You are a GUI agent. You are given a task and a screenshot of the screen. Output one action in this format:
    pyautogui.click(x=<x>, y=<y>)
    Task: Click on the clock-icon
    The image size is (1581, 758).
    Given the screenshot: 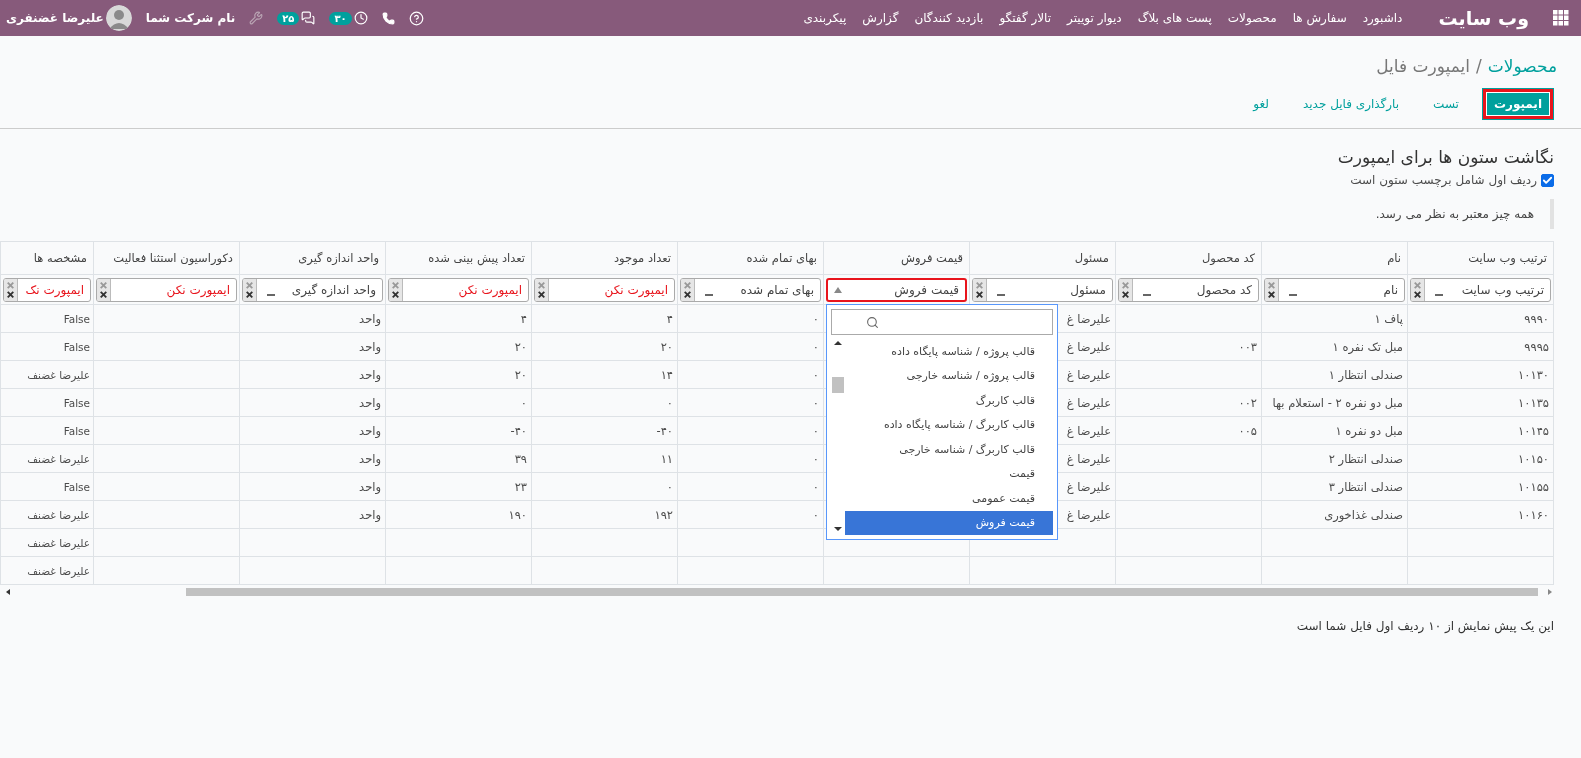 What is the action you would take?
    pyautogui.click(x=360, y=18)
    